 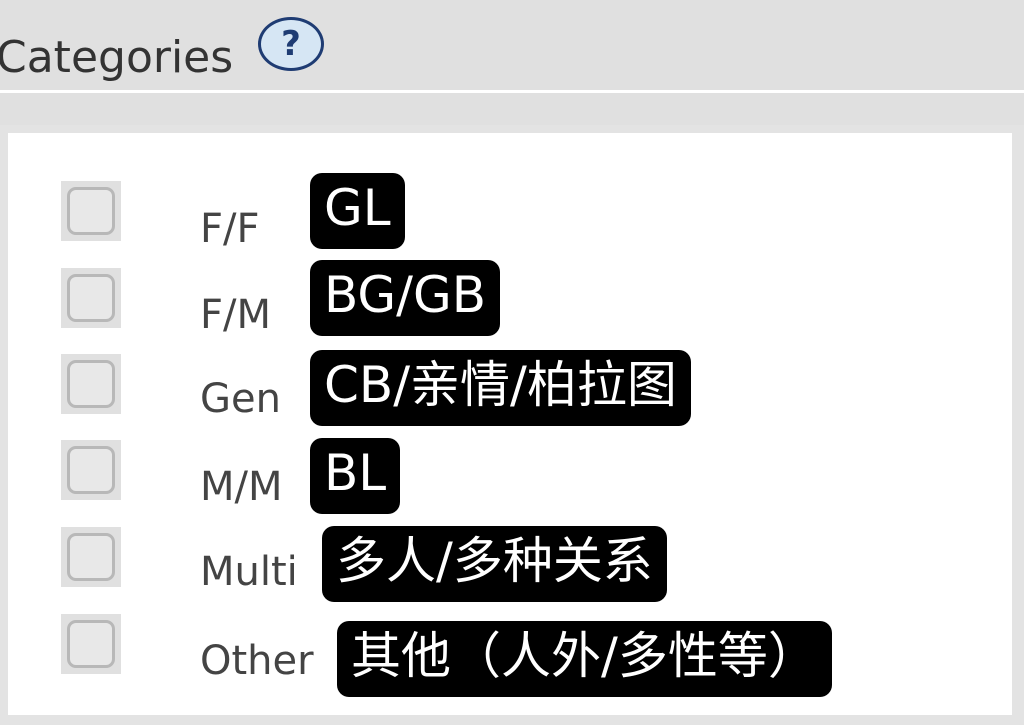 What do you see at coordinates (117, 57) in the screenshot?
I see `section-title: Categories` at bounding box center [117, 57].